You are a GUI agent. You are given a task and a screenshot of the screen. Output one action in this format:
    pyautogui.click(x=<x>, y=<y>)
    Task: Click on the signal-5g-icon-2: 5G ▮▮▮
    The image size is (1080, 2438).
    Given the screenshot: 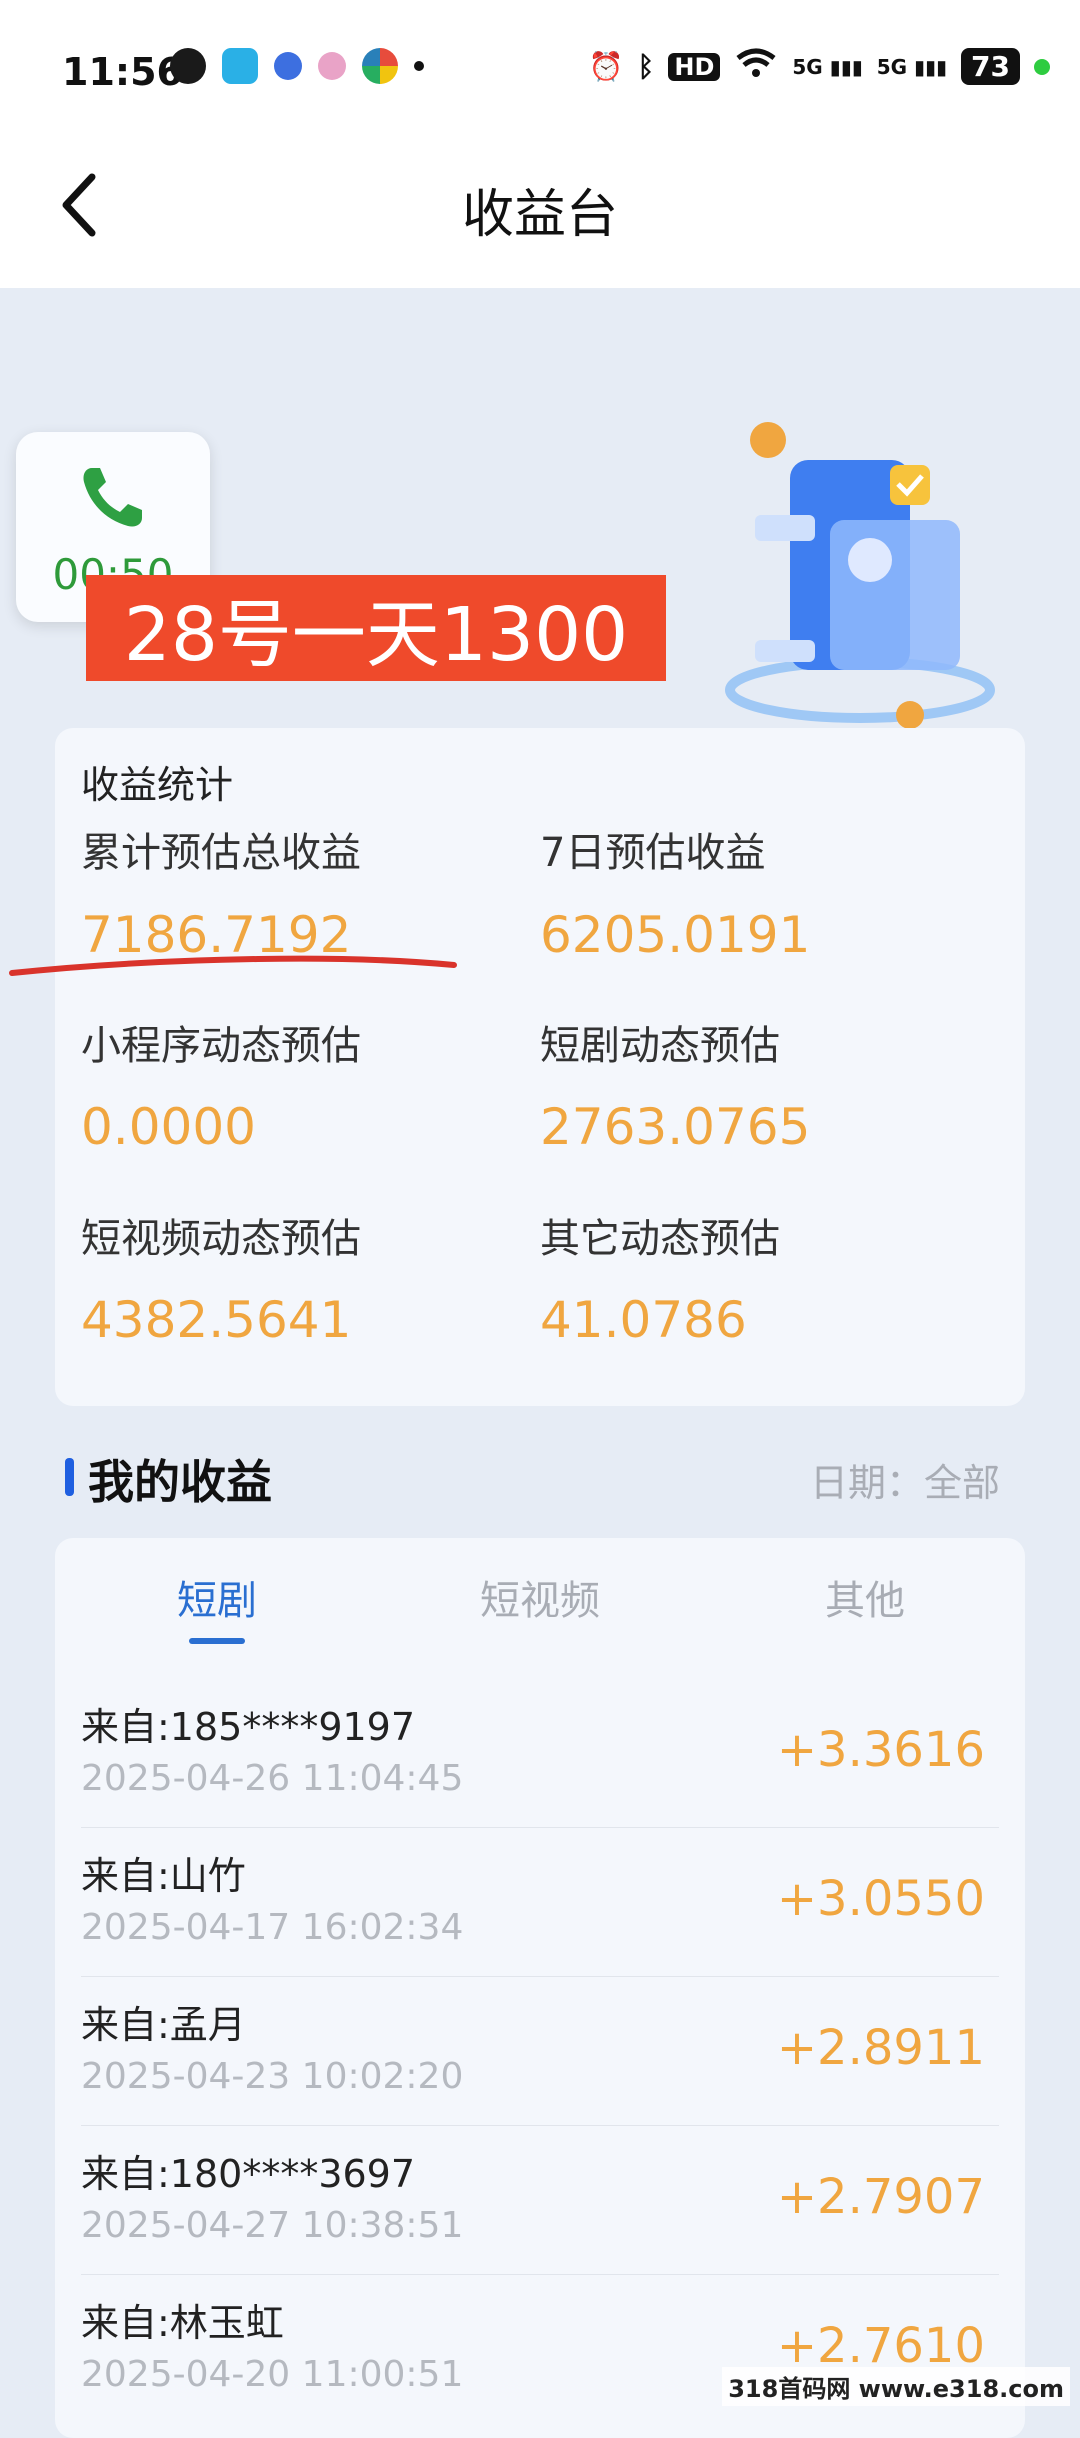 What is the action you would take?
    pyautogui.click(x=912, y=66)
    